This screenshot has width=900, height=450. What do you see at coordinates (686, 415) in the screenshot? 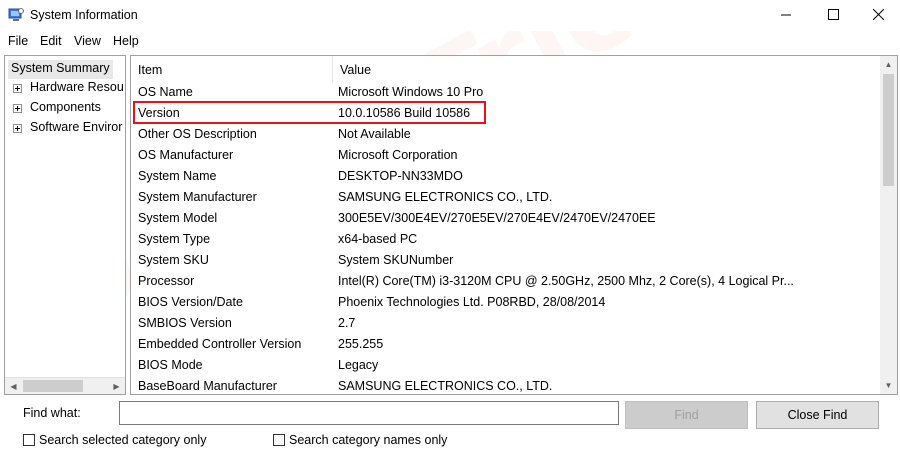
I see `find-button: Find` at bounding box center [686, 415].